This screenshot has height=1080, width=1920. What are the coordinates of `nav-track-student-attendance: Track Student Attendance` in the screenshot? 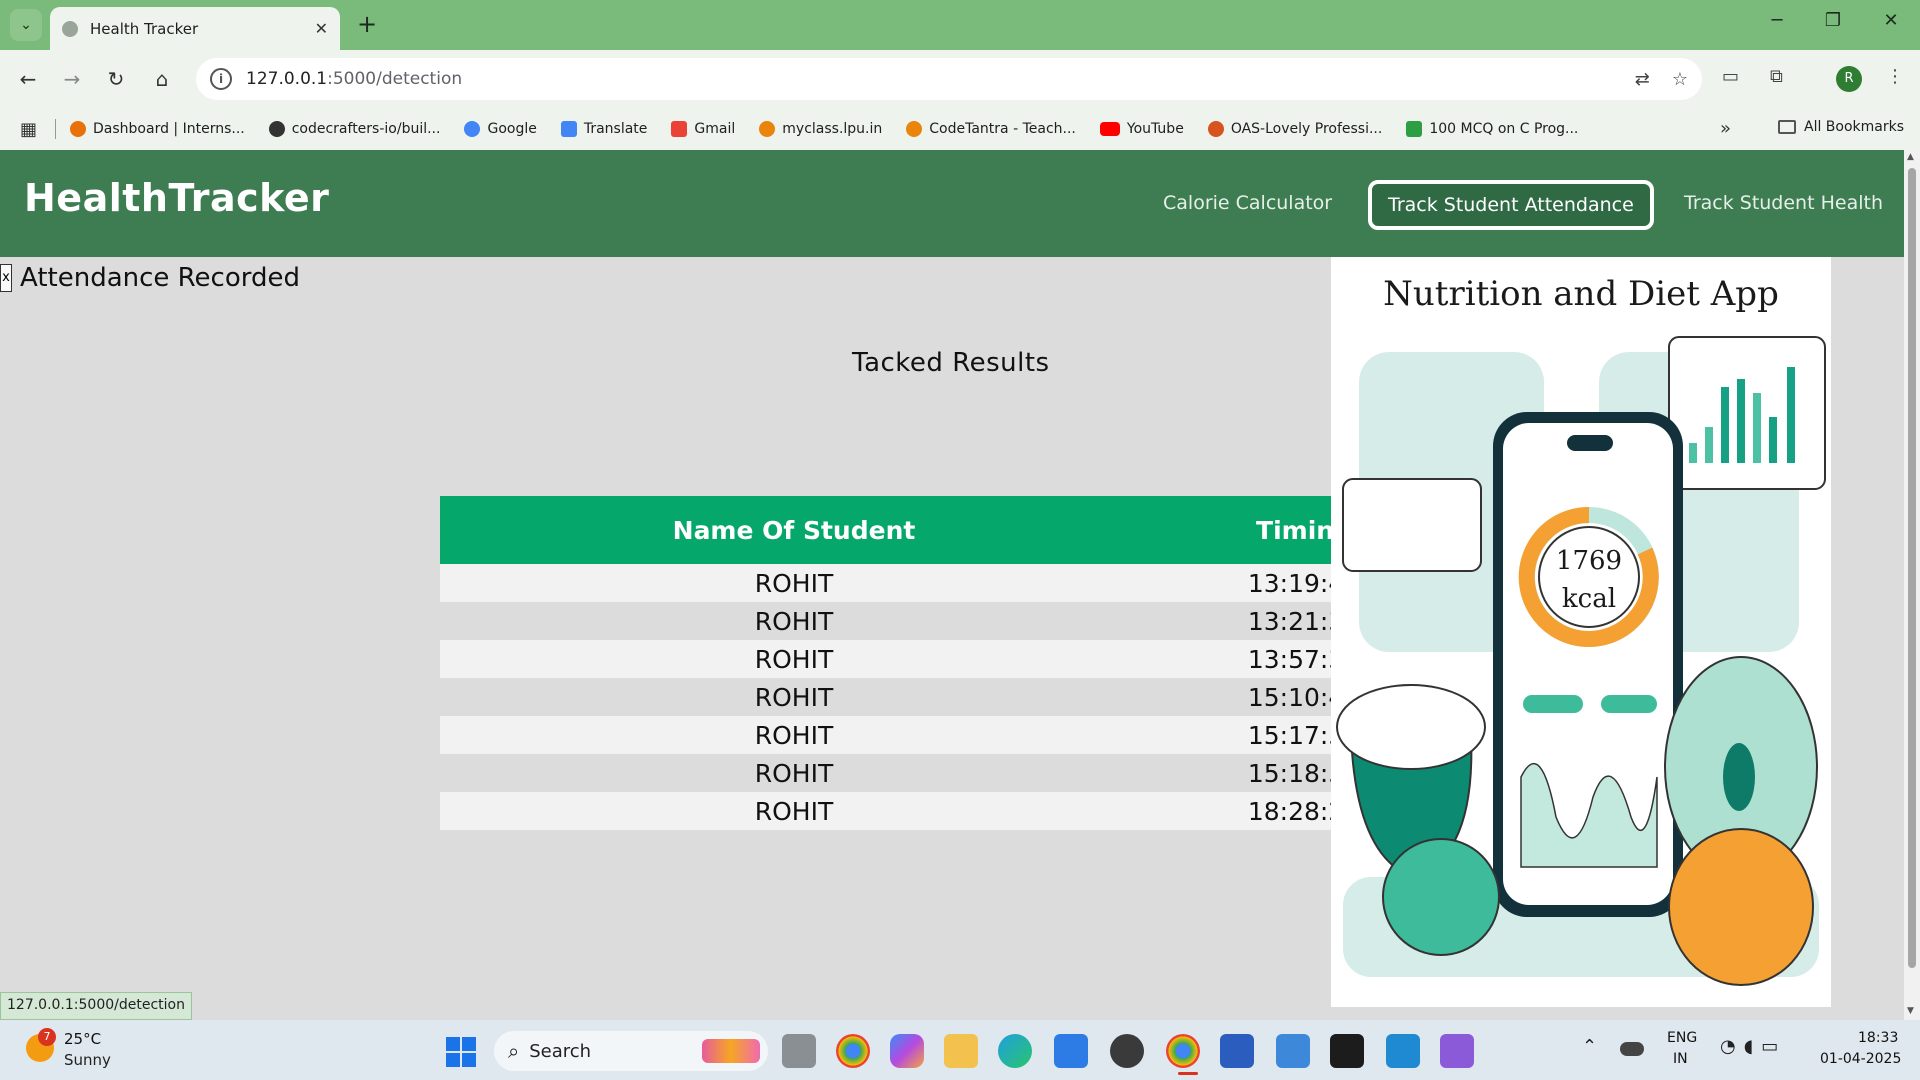 It's located at (1511, 205).